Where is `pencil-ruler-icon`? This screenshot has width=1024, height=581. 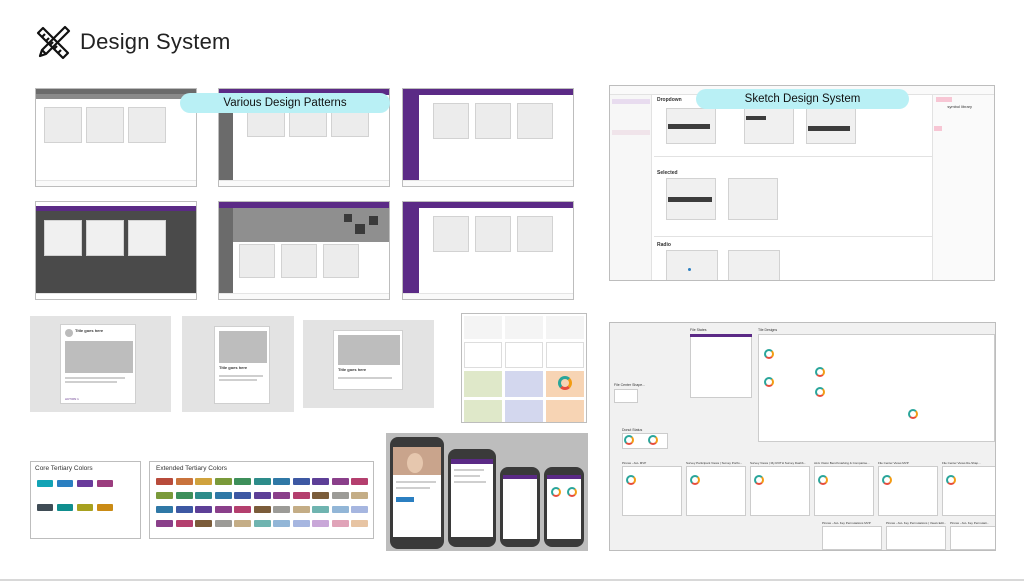 pencil-ruler-icon is located at coordinates (53, 42).